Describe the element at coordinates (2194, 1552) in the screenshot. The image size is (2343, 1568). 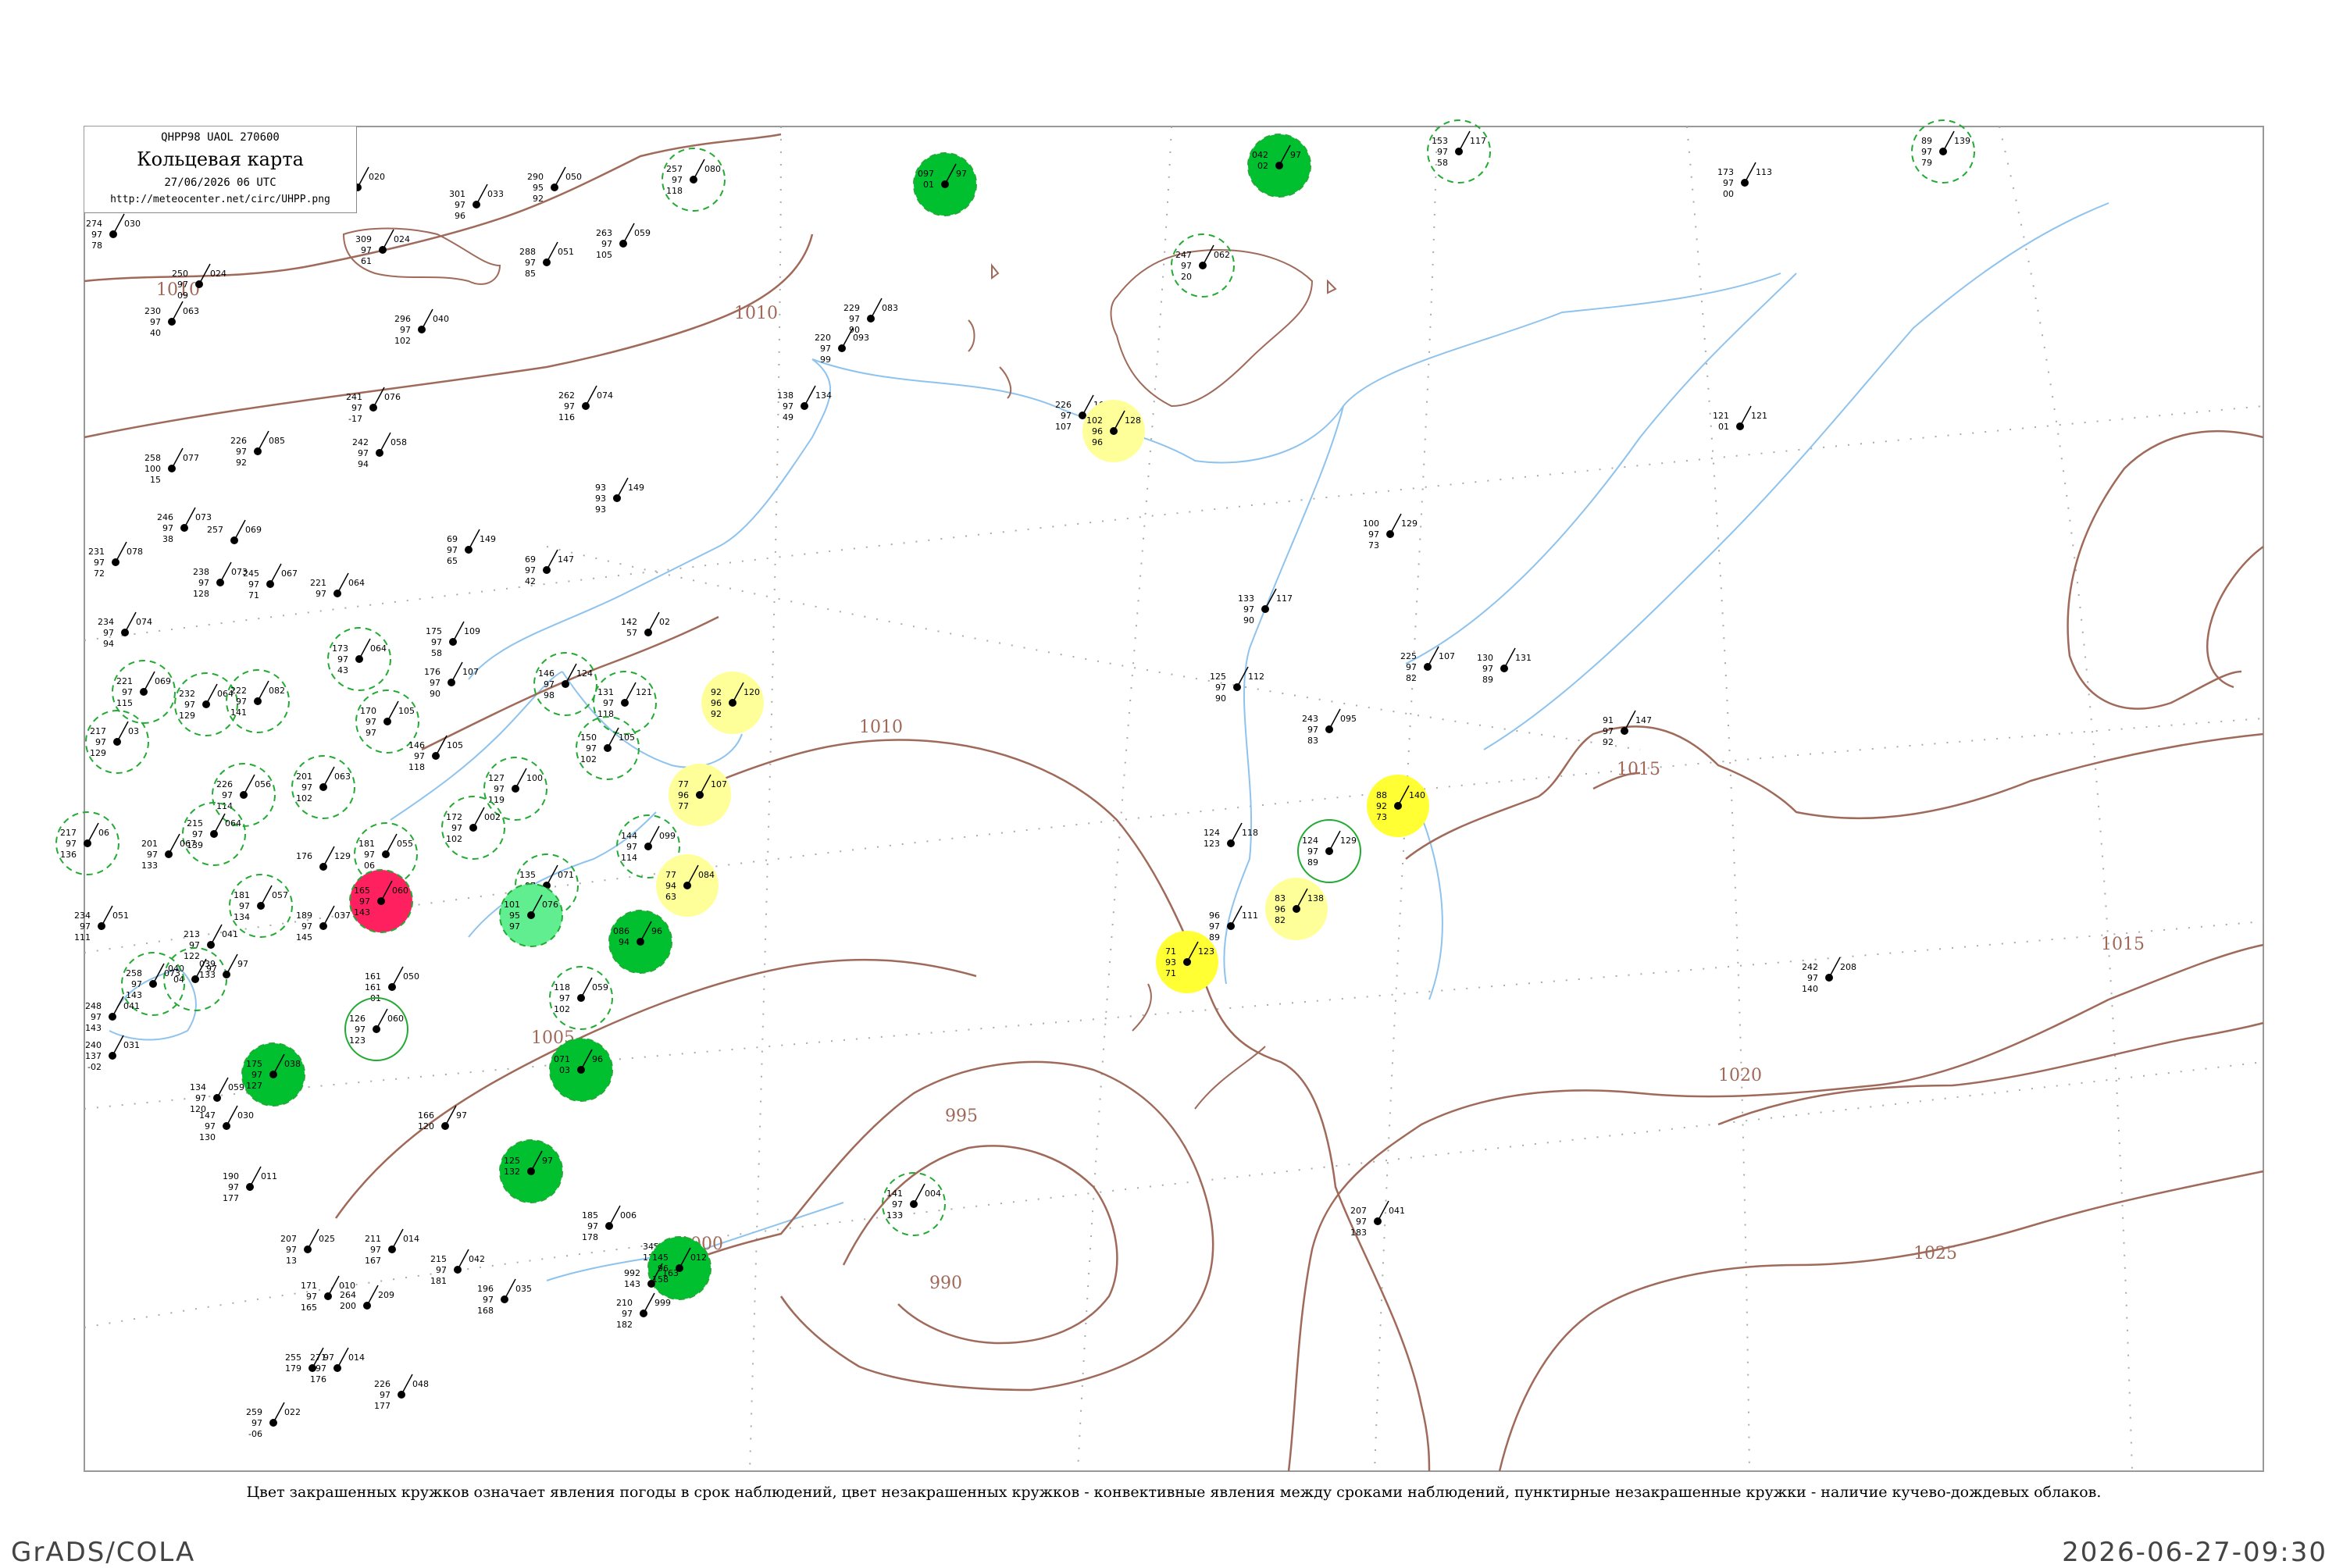
I see `render-timestamp: 2026-06-27-09:30` at that location.